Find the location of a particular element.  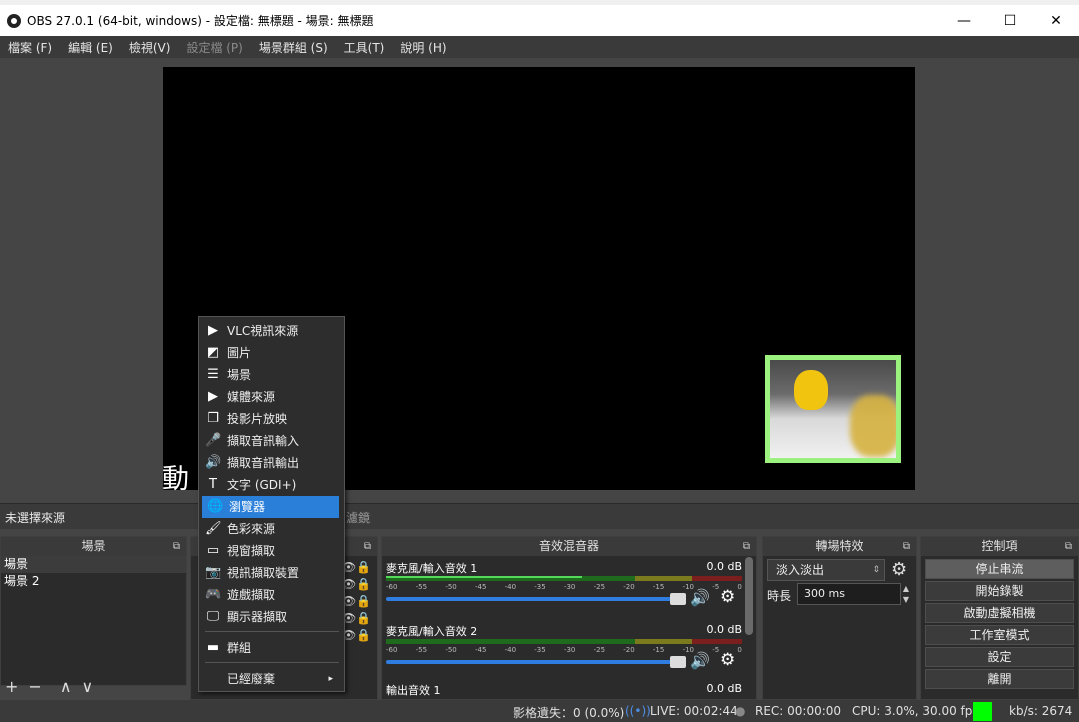

menu-item-7: 🔊 擷取音訊輸出 is located at coordinates (271, 463).